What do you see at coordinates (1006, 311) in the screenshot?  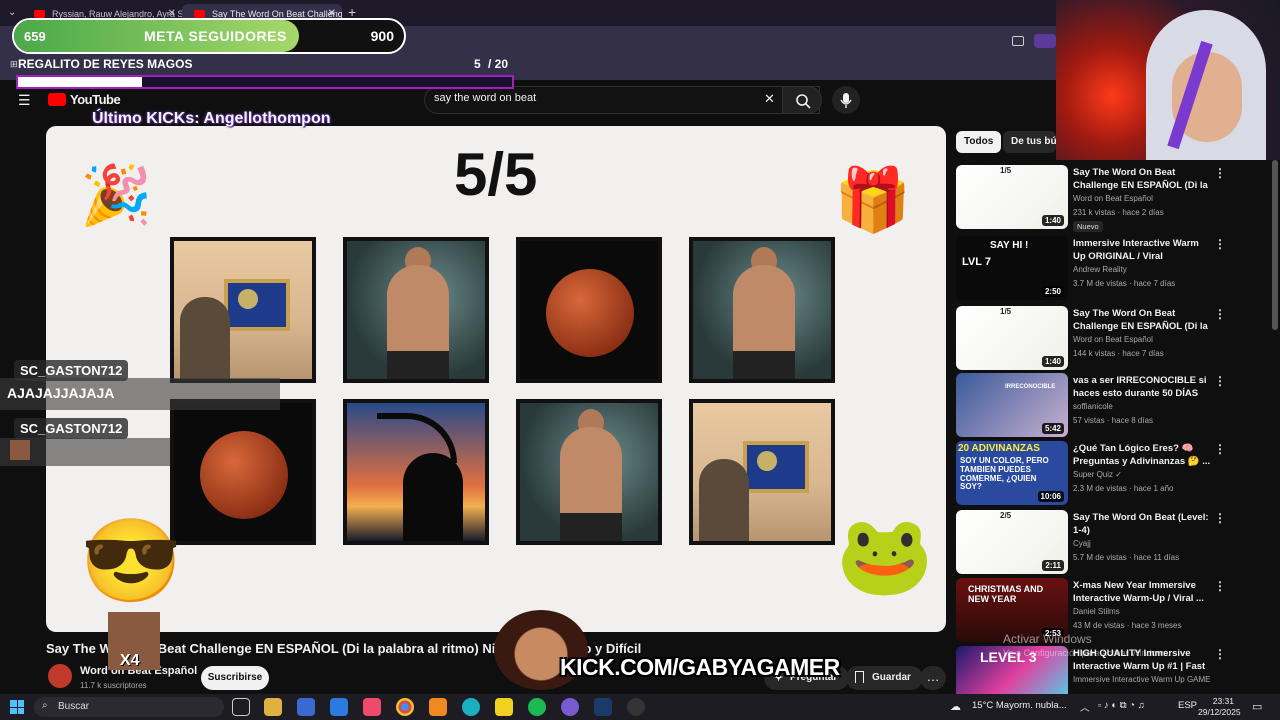 I see `thumb-text-counter: 1/5` at bounding box center [1006, 311].